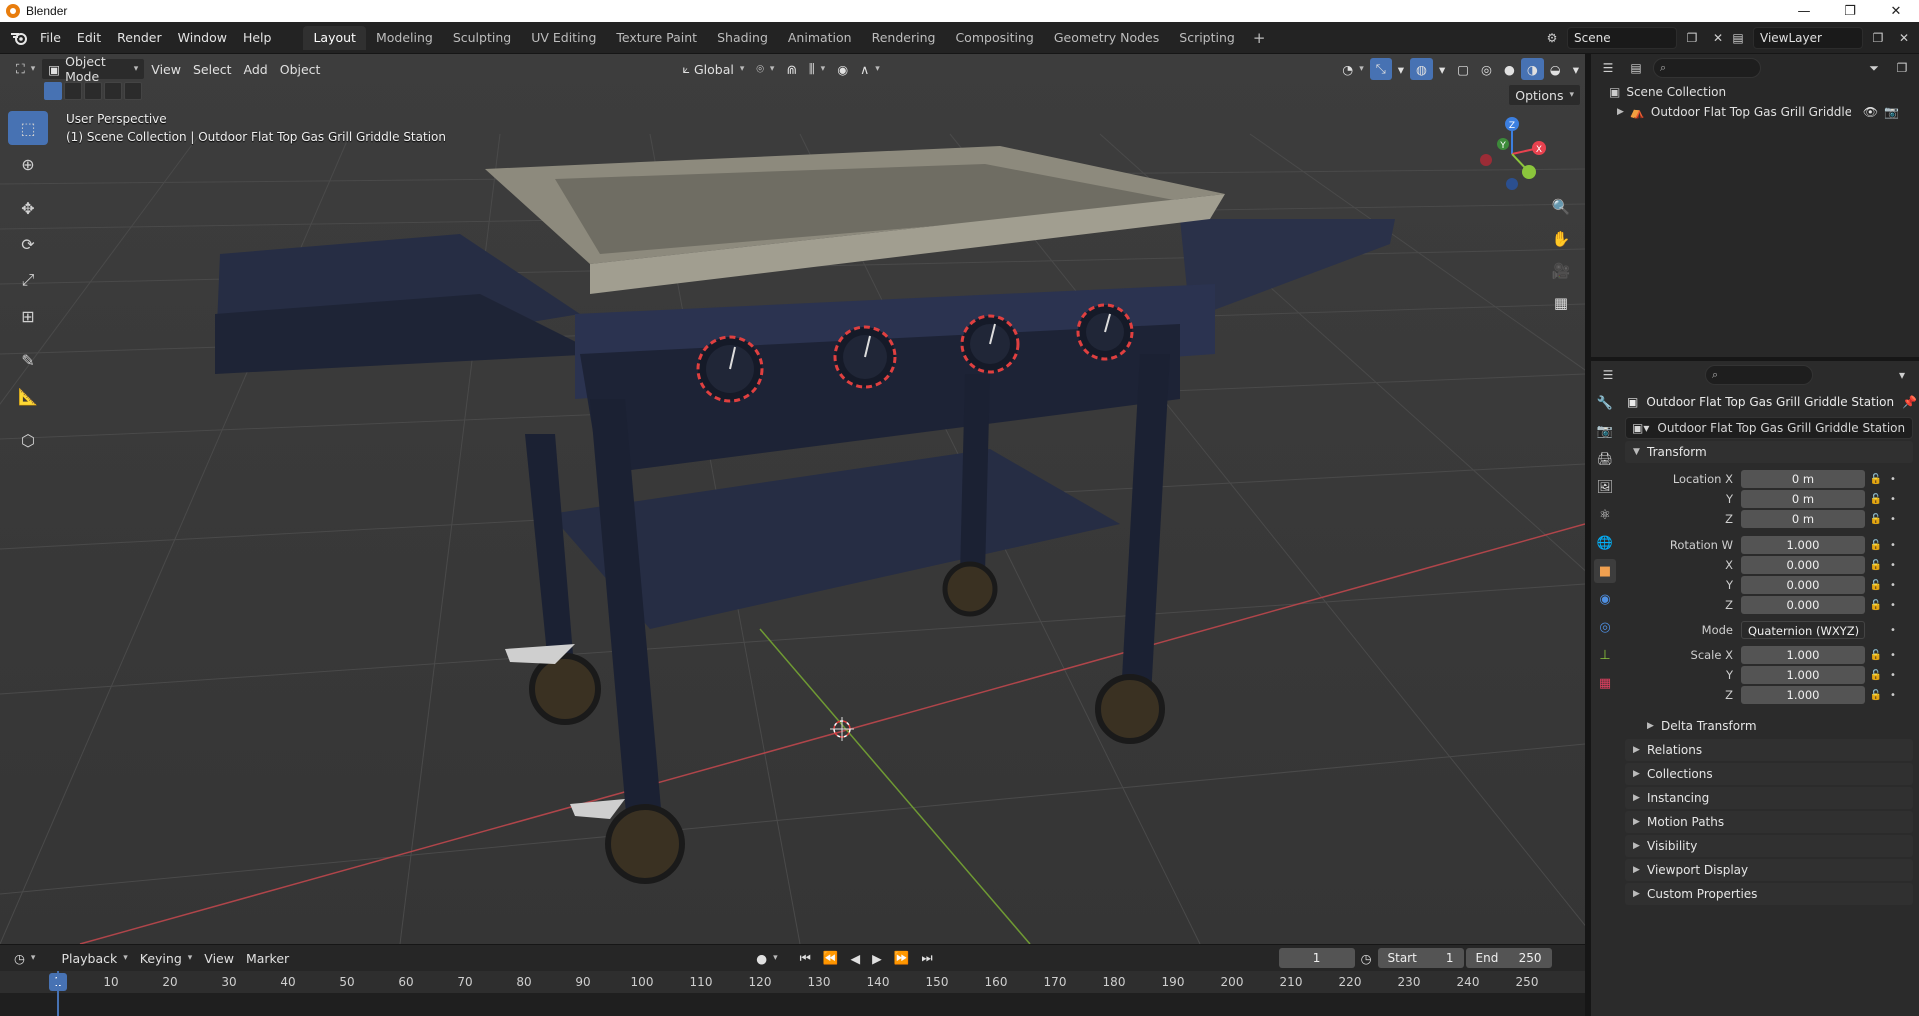 The width and height of the screenshot is (1919, 1016). Describe the element at coordinates (202, 38) in the screenshot. I see `menu-window: Window` at that location.